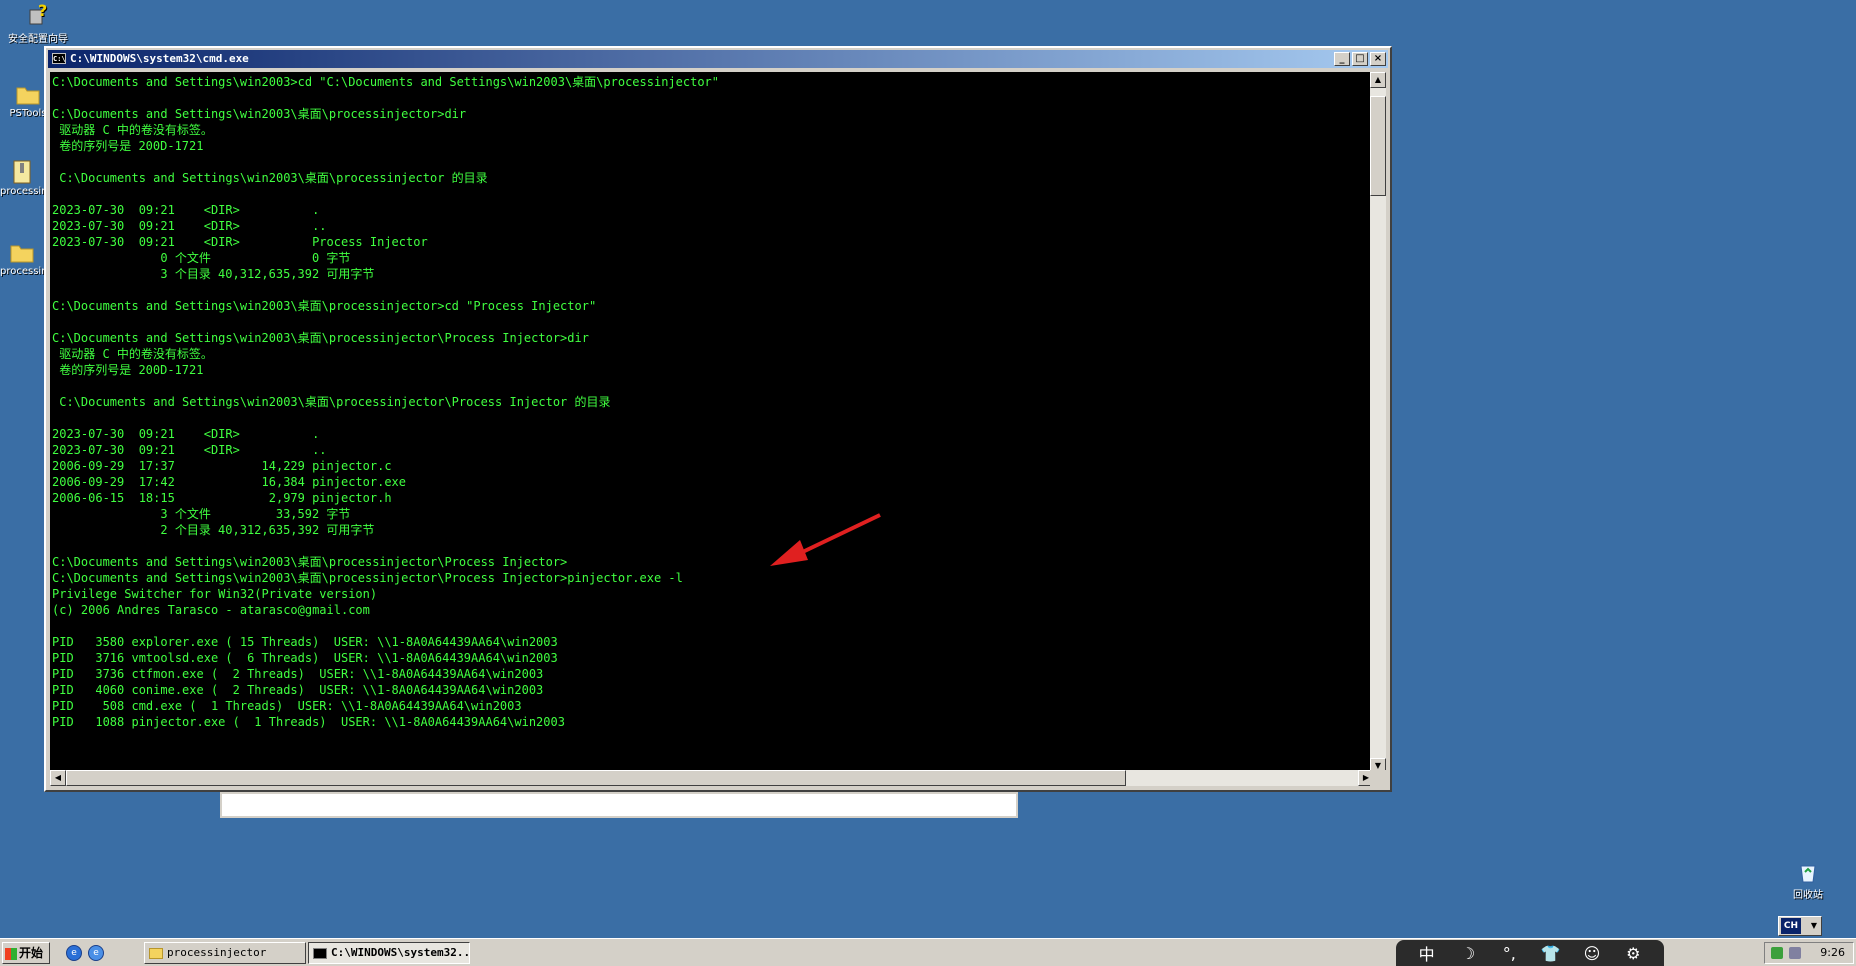 The height and width of the screenshot is (966, 1856). Describe the element at coordinates (201, 258) in the screenshot. I see `console-line: 0 个文件 0 字节` at that location.